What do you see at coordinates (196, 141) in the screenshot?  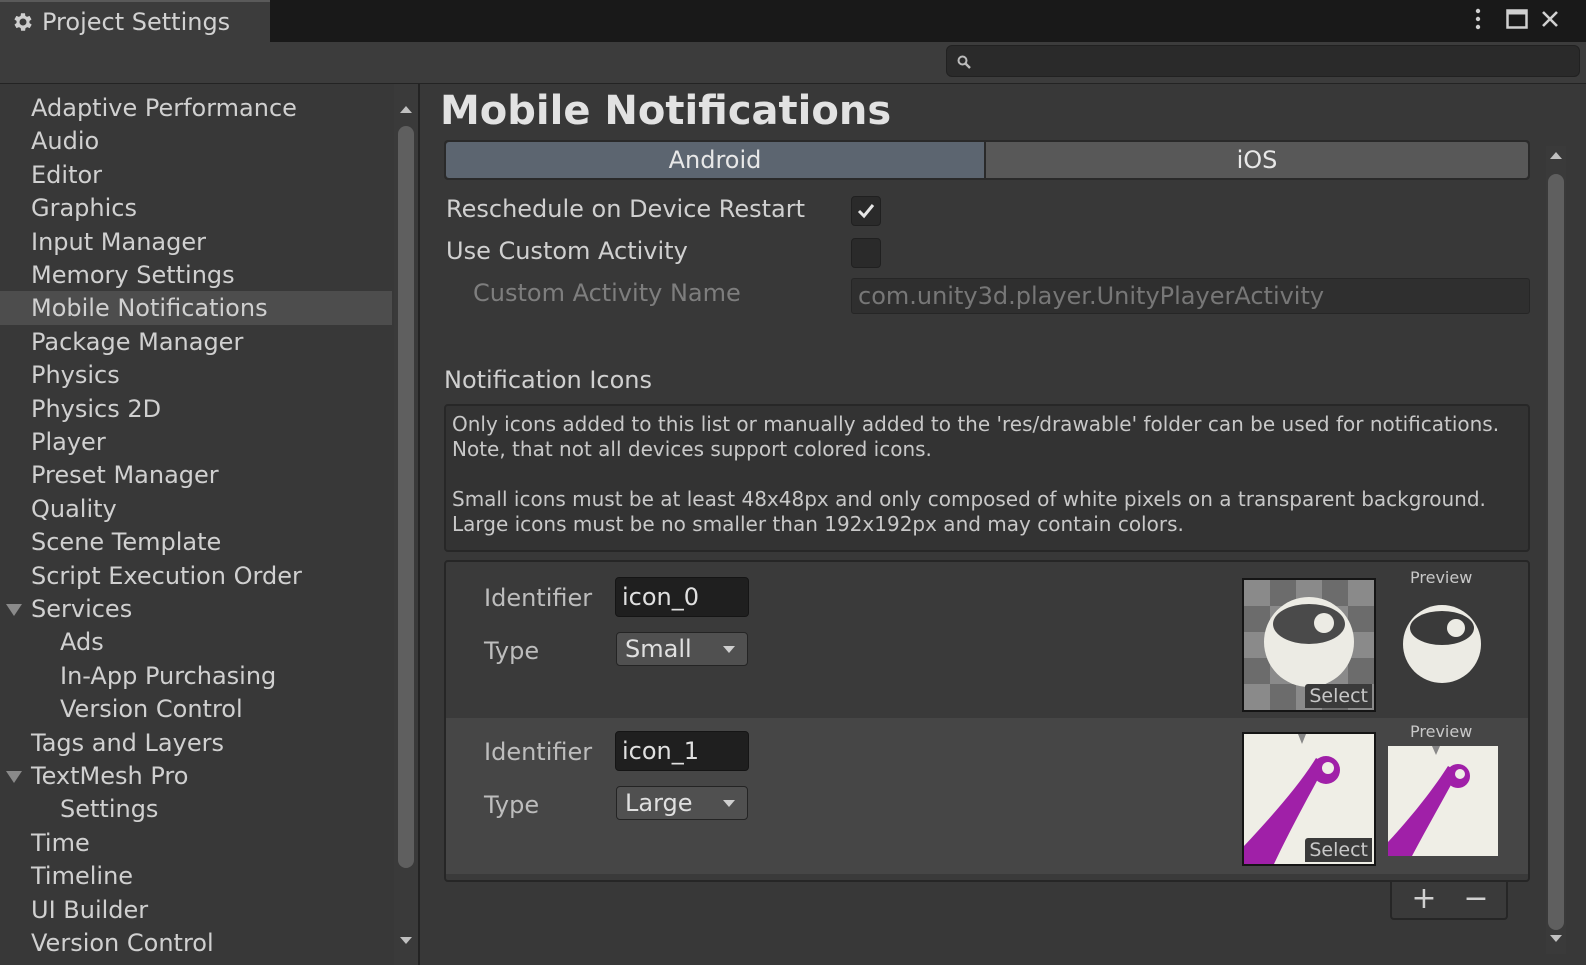 I see `sidebar-item-audio: Audio` at bounding box center [196, 141].